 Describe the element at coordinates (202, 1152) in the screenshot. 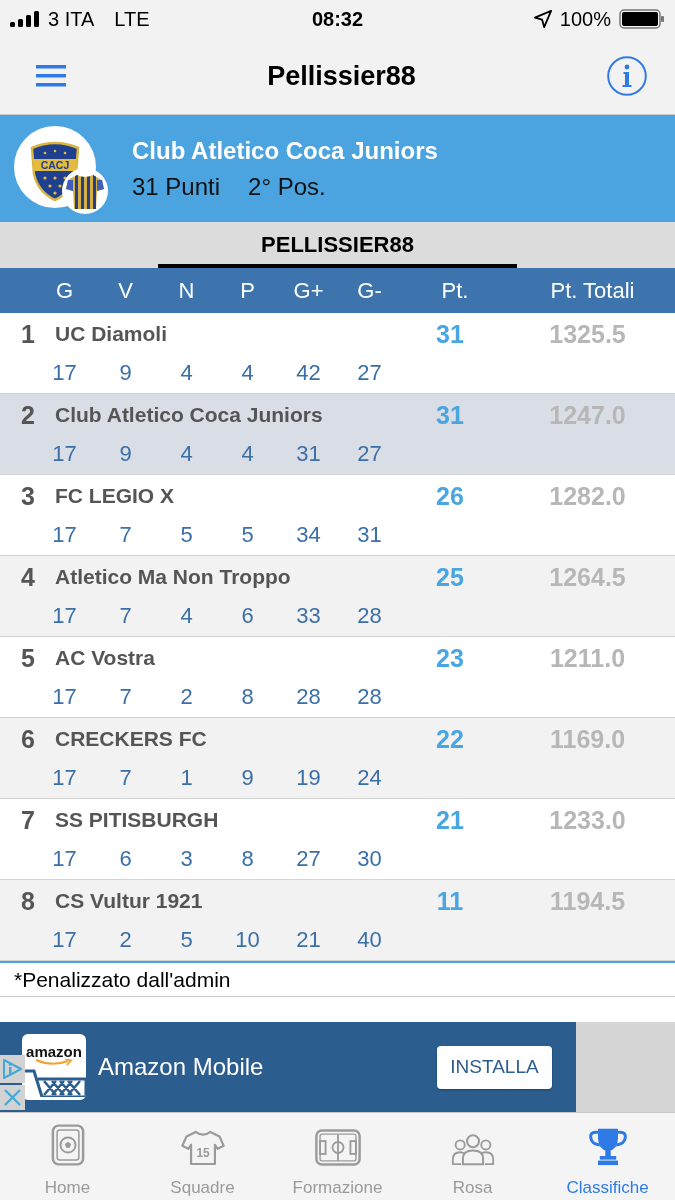

I see `jersey-number: 15` at that location.